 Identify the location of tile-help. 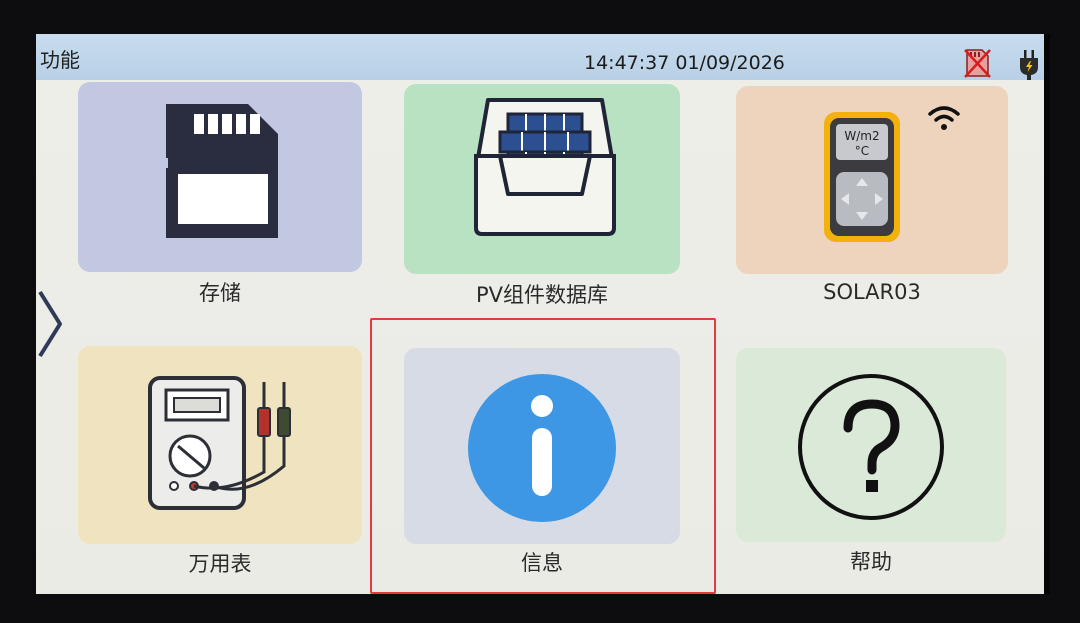
(871, 445).